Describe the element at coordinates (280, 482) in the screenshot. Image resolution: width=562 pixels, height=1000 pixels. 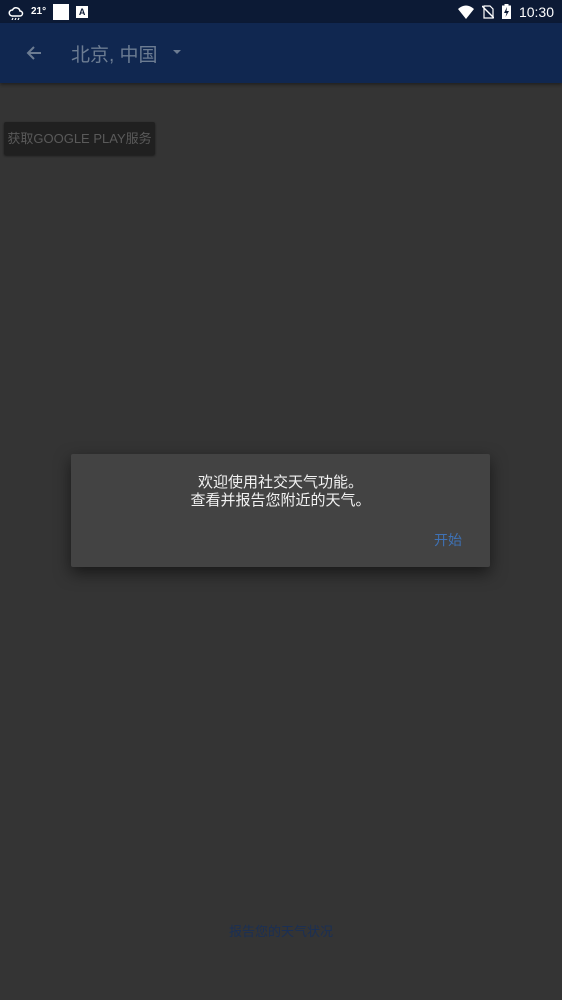
I see `dialog-message-line-1: 欢迎使用社交天气功能。` at that location.